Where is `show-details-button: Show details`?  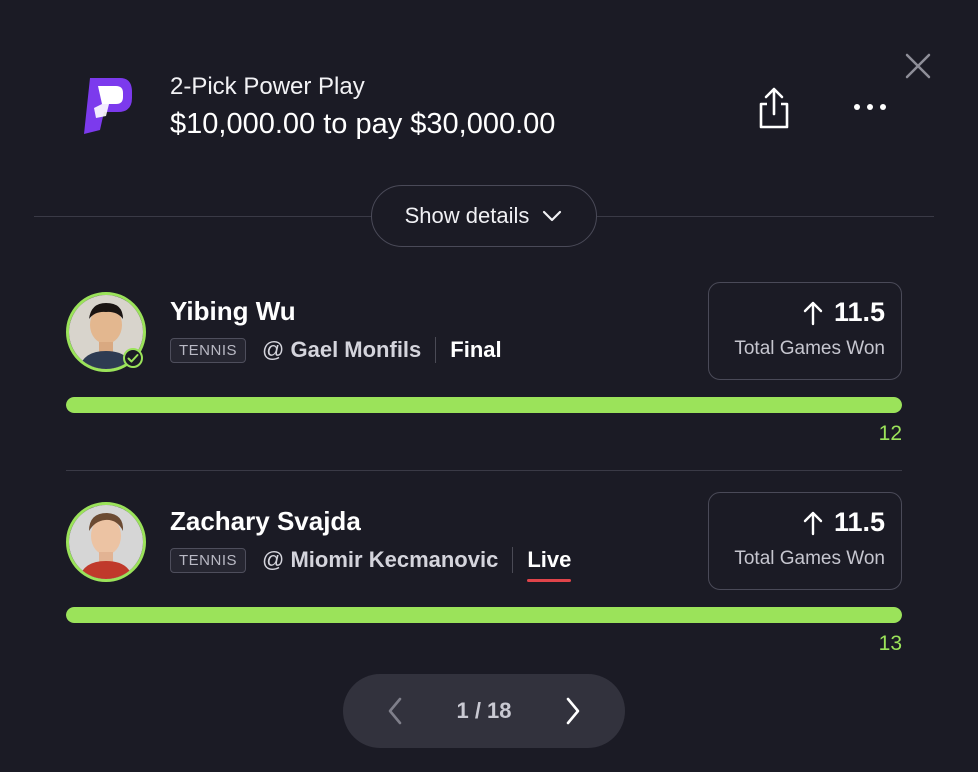 show-details-button: Show details is located at coordinates (484, 216).